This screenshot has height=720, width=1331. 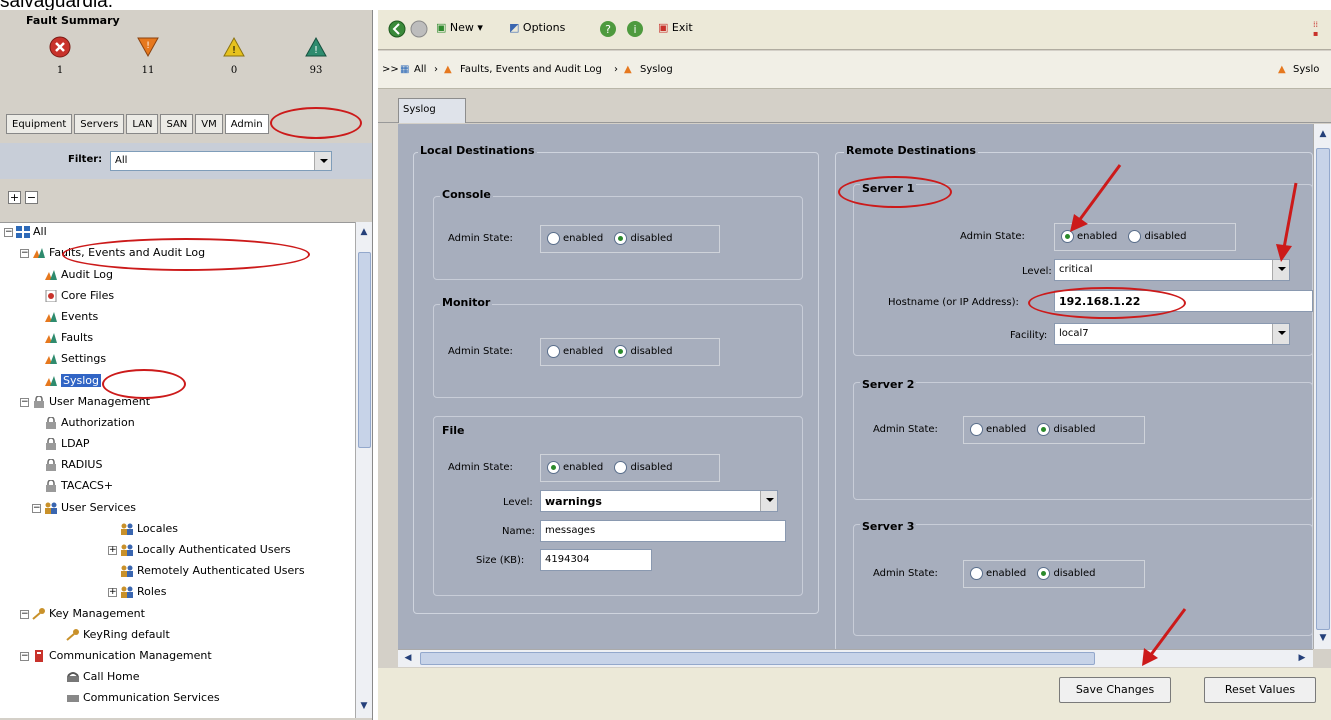 What do you see at coordinates (234, 56) in the screenshot?
I see `fault-minor: ! 0` at bounding box center [234, 56].